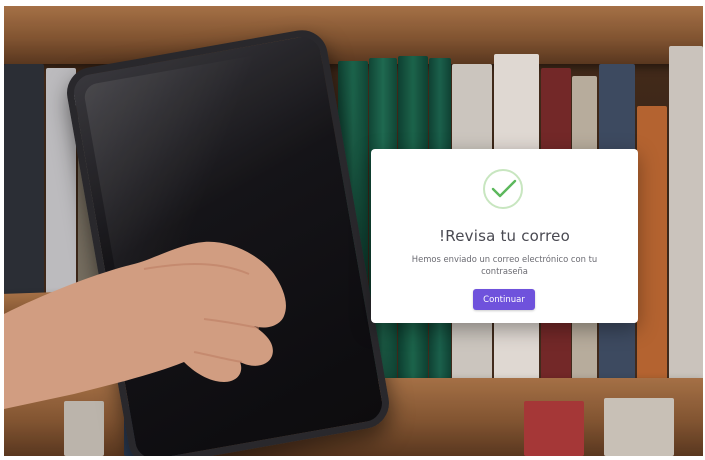 The image size is (705, 460). I want to click on continue-button: Continuar, so click(504, 299).